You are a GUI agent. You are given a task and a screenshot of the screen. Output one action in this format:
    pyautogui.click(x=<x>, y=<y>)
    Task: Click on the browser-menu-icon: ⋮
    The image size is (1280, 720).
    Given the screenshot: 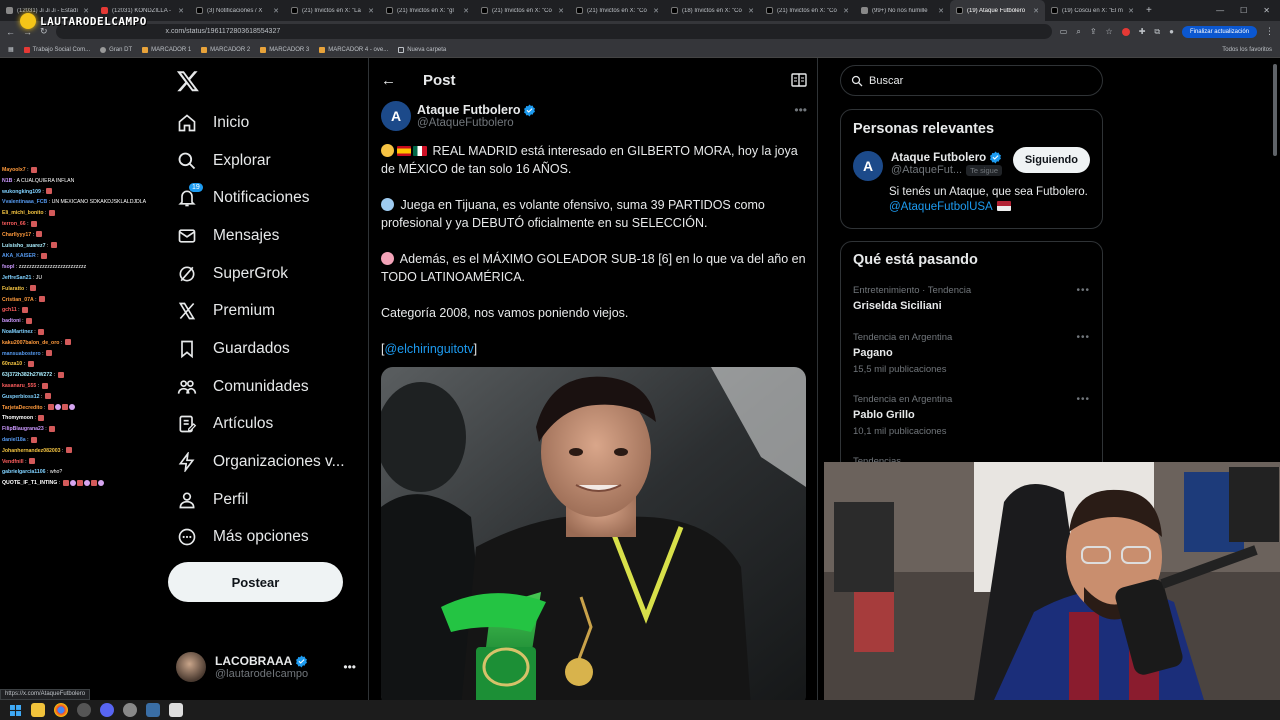 What is the action you would take?
    pyautogui.click(x=1269, y=31)
    